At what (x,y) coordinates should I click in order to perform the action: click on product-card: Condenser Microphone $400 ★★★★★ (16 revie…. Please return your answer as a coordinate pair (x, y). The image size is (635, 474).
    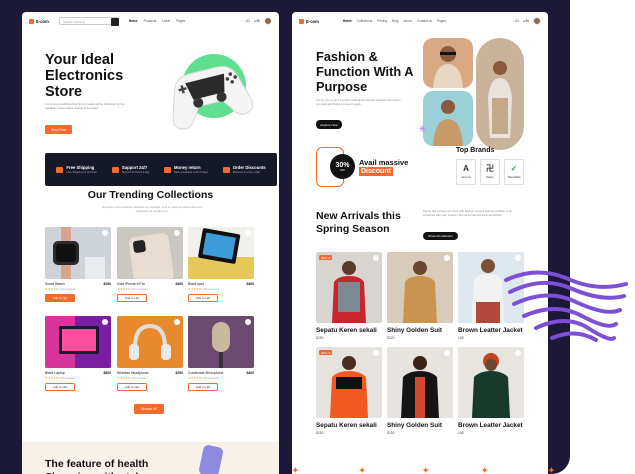
    Looking at the image, I should click on (221, 353).